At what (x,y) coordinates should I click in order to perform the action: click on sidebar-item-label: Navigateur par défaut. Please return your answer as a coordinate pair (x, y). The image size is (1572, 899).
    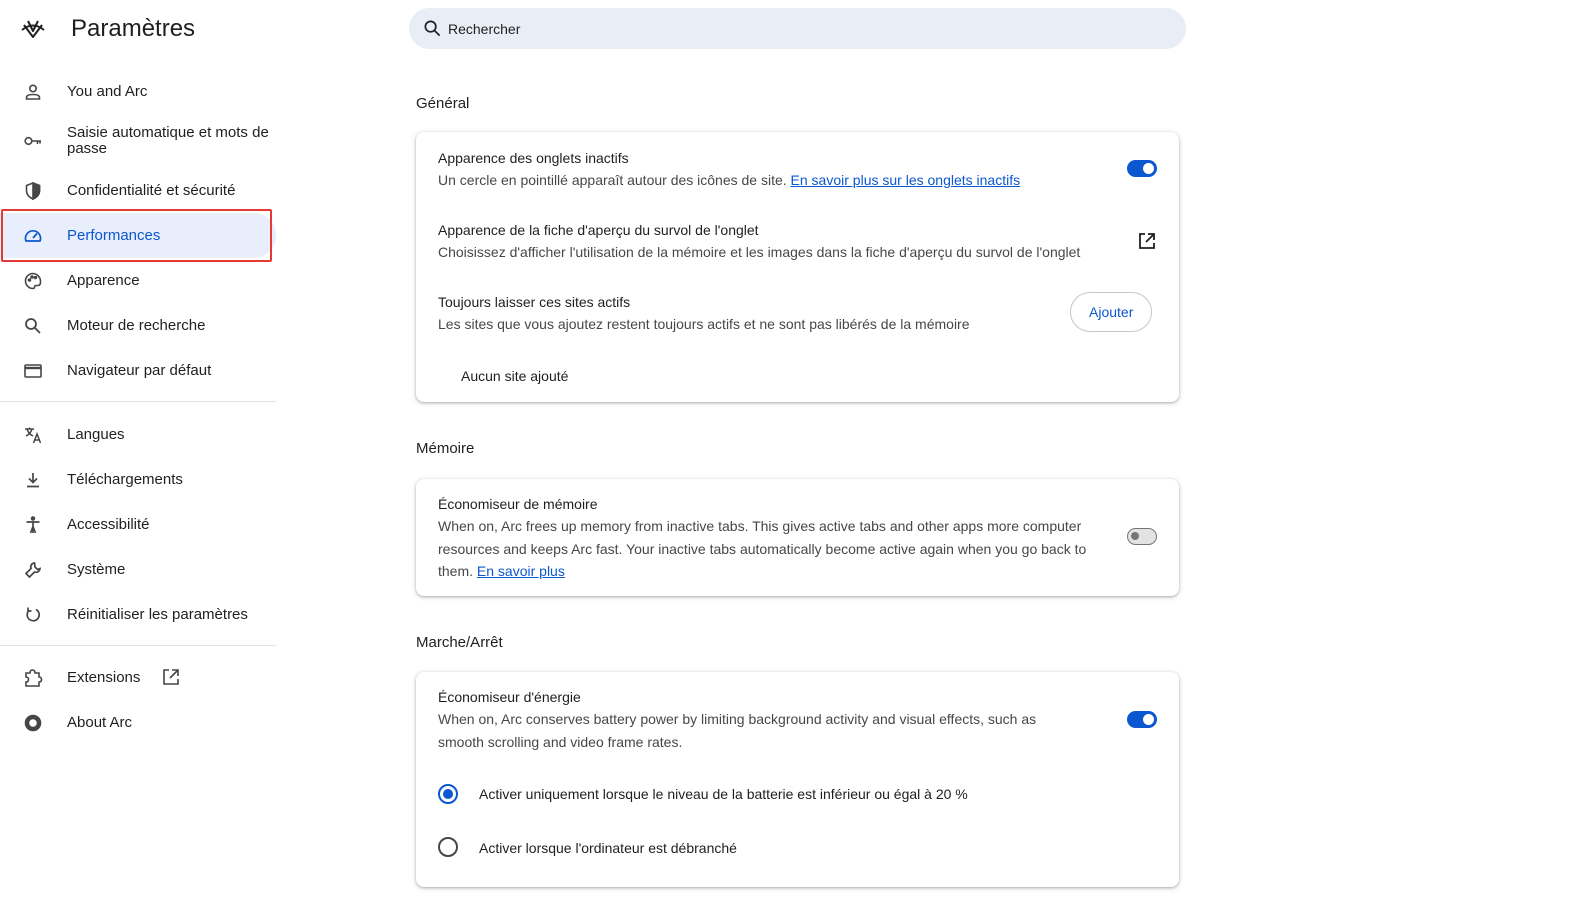
    Looking at the image, I should click on (139, 370).